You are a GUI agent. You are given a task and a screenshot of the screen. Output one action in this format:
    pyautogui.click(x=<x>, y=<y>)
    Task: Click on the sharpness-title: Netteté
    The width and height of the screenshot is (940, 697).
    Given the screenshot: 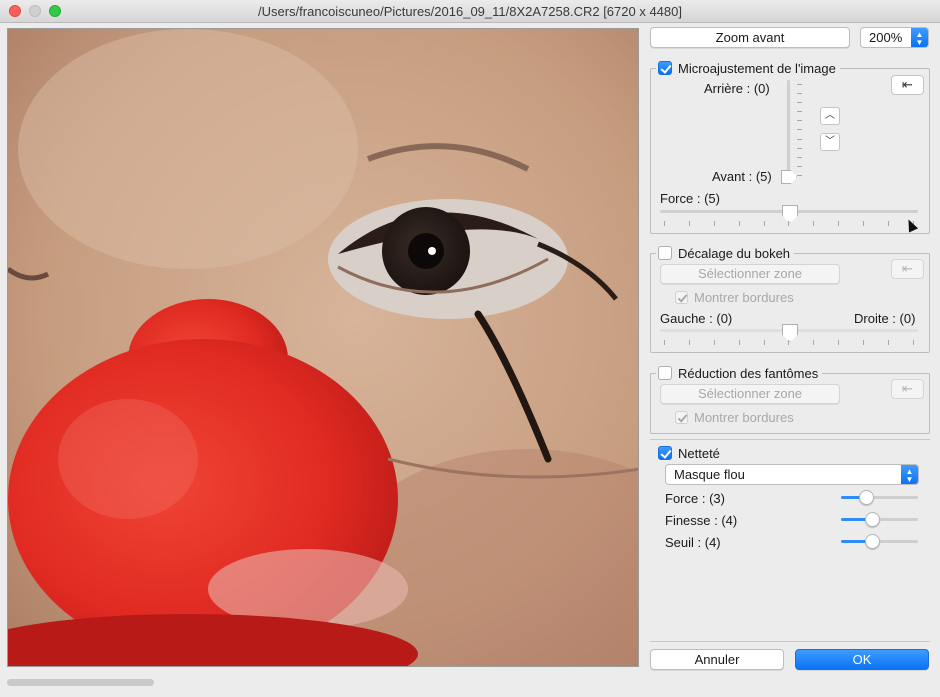 What is the action you would take?
    pyautogui.click(x=699, y=453)
    